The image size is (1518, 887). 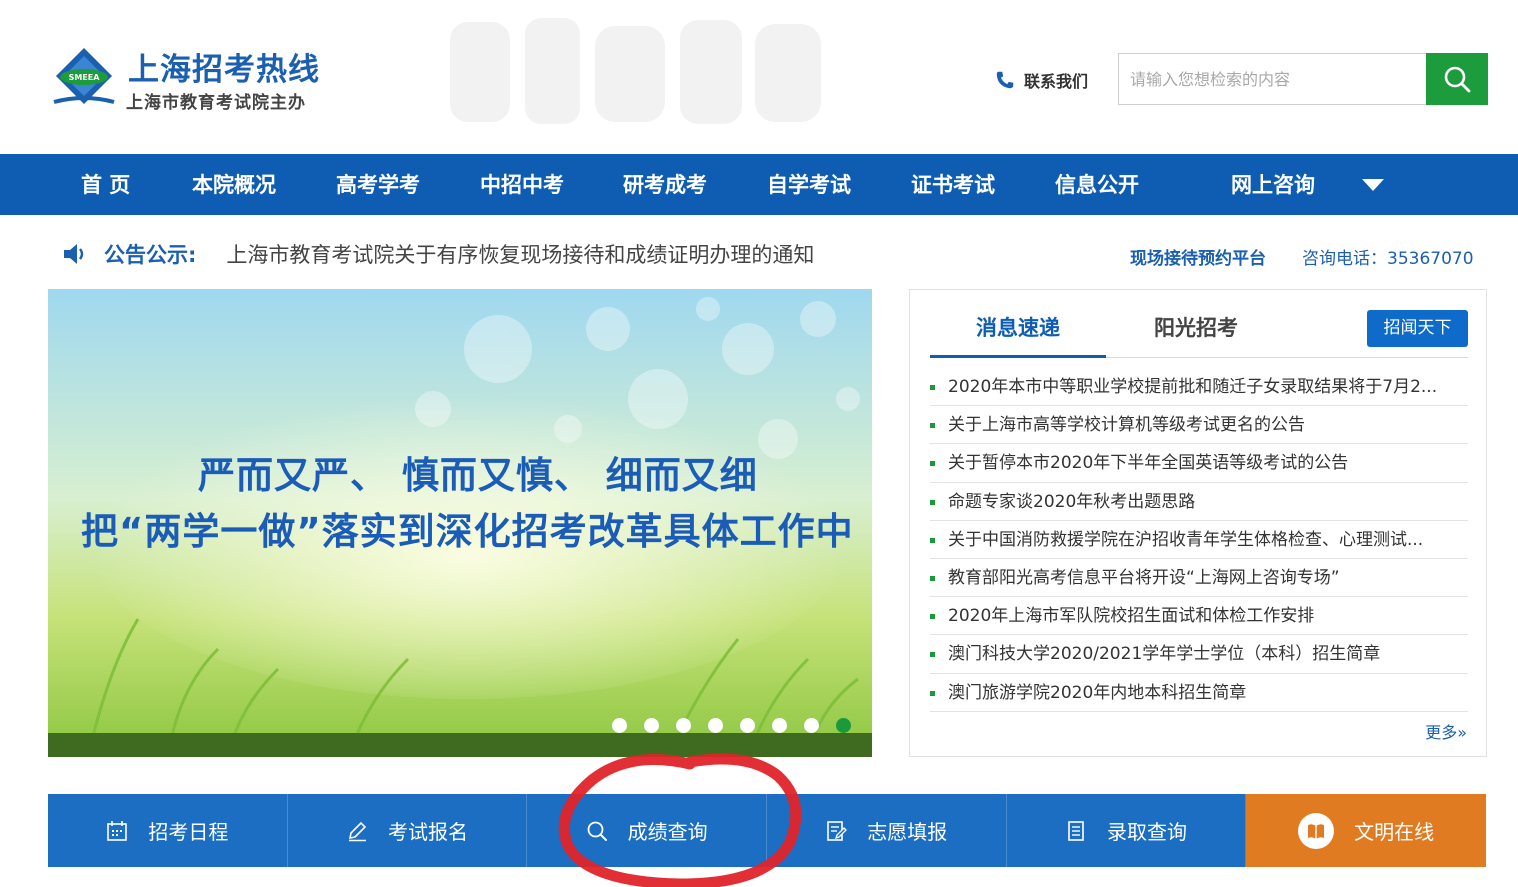 What do you see at coordinates (1446, 731) in the screenshot?
I see `more-link: 更多»` at bounding box center [1446, 731].